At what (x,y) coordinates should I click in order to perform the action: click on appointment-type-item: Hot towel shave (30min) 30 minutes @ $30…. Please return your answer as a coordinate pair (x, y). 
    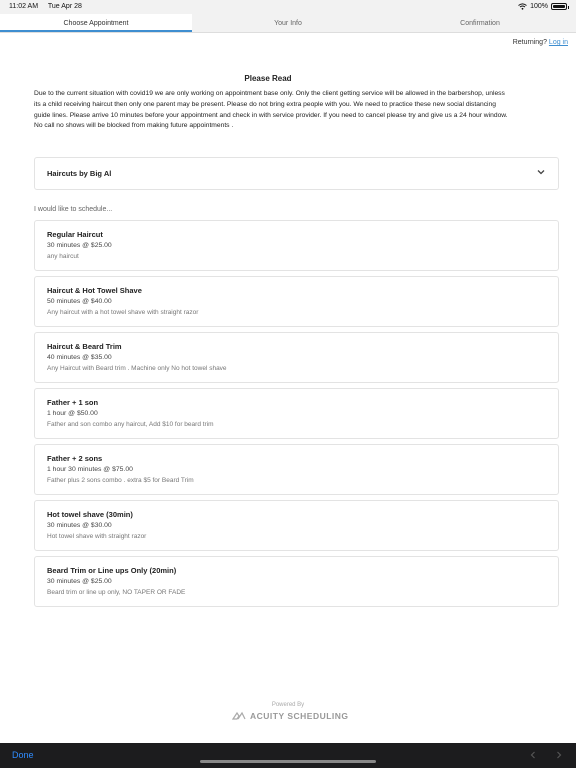
    Looking at the image, I should click on (296, 525).